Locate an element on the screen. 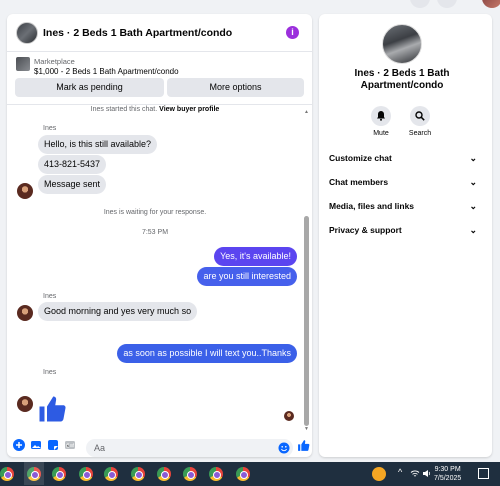 The width and height of the screenshot is (500, 486). incoming-message: Good morning and yes very much so is located at coordinates (118, 311).